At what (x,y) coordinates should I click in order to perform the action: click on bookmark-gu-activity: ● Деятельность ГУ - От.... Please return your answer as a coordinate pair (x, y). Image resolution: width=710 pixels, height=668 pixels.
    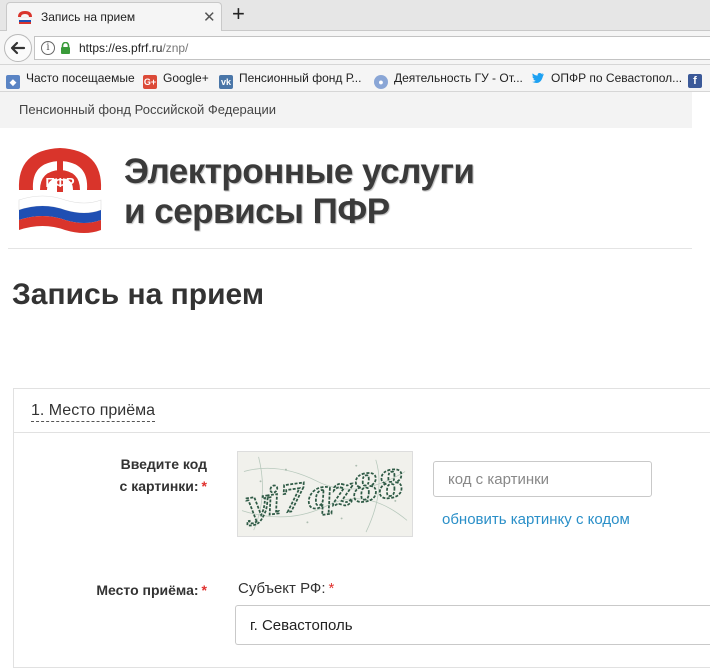
    Looking at the image, I should click on (448, 80).